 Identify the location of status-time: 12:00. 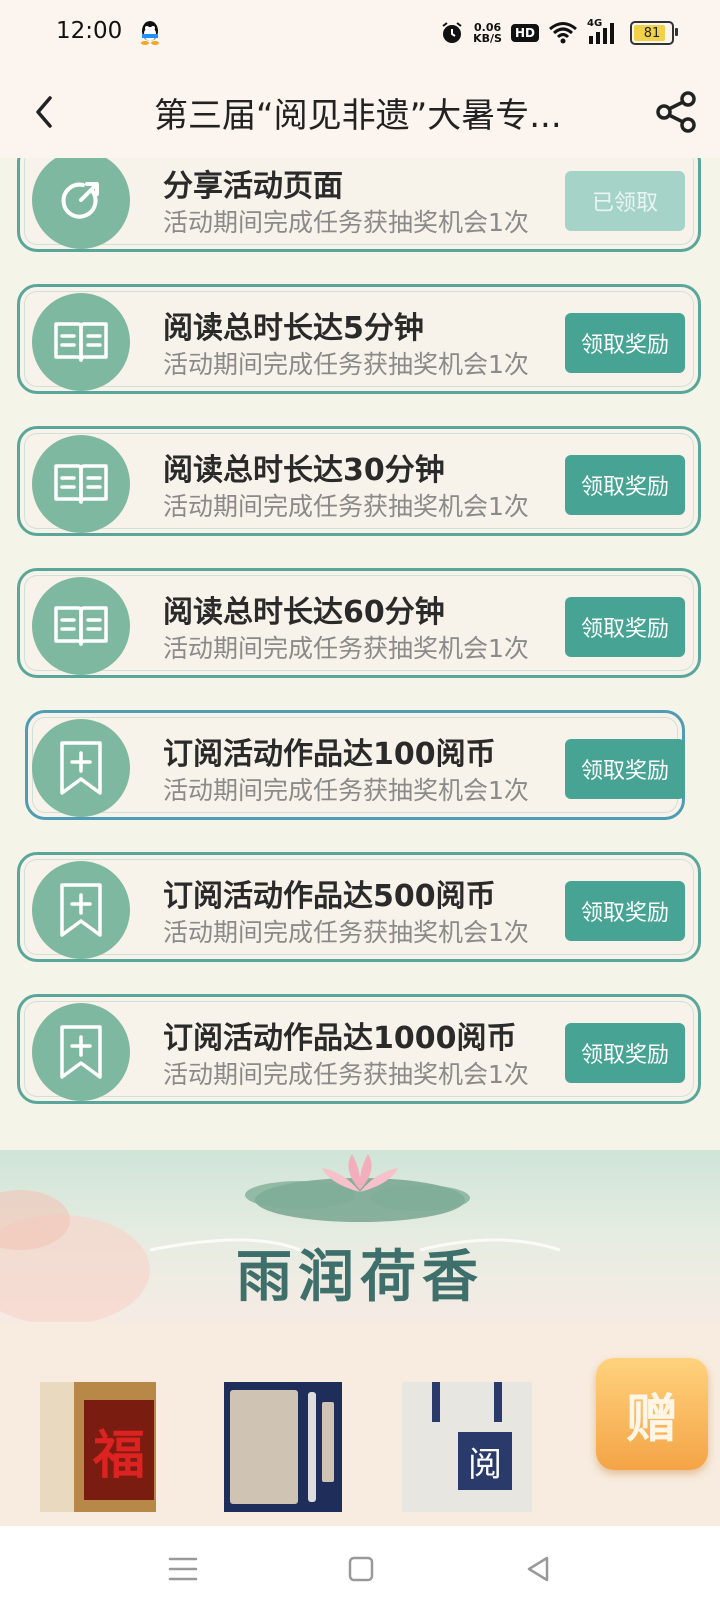
(89, 31).